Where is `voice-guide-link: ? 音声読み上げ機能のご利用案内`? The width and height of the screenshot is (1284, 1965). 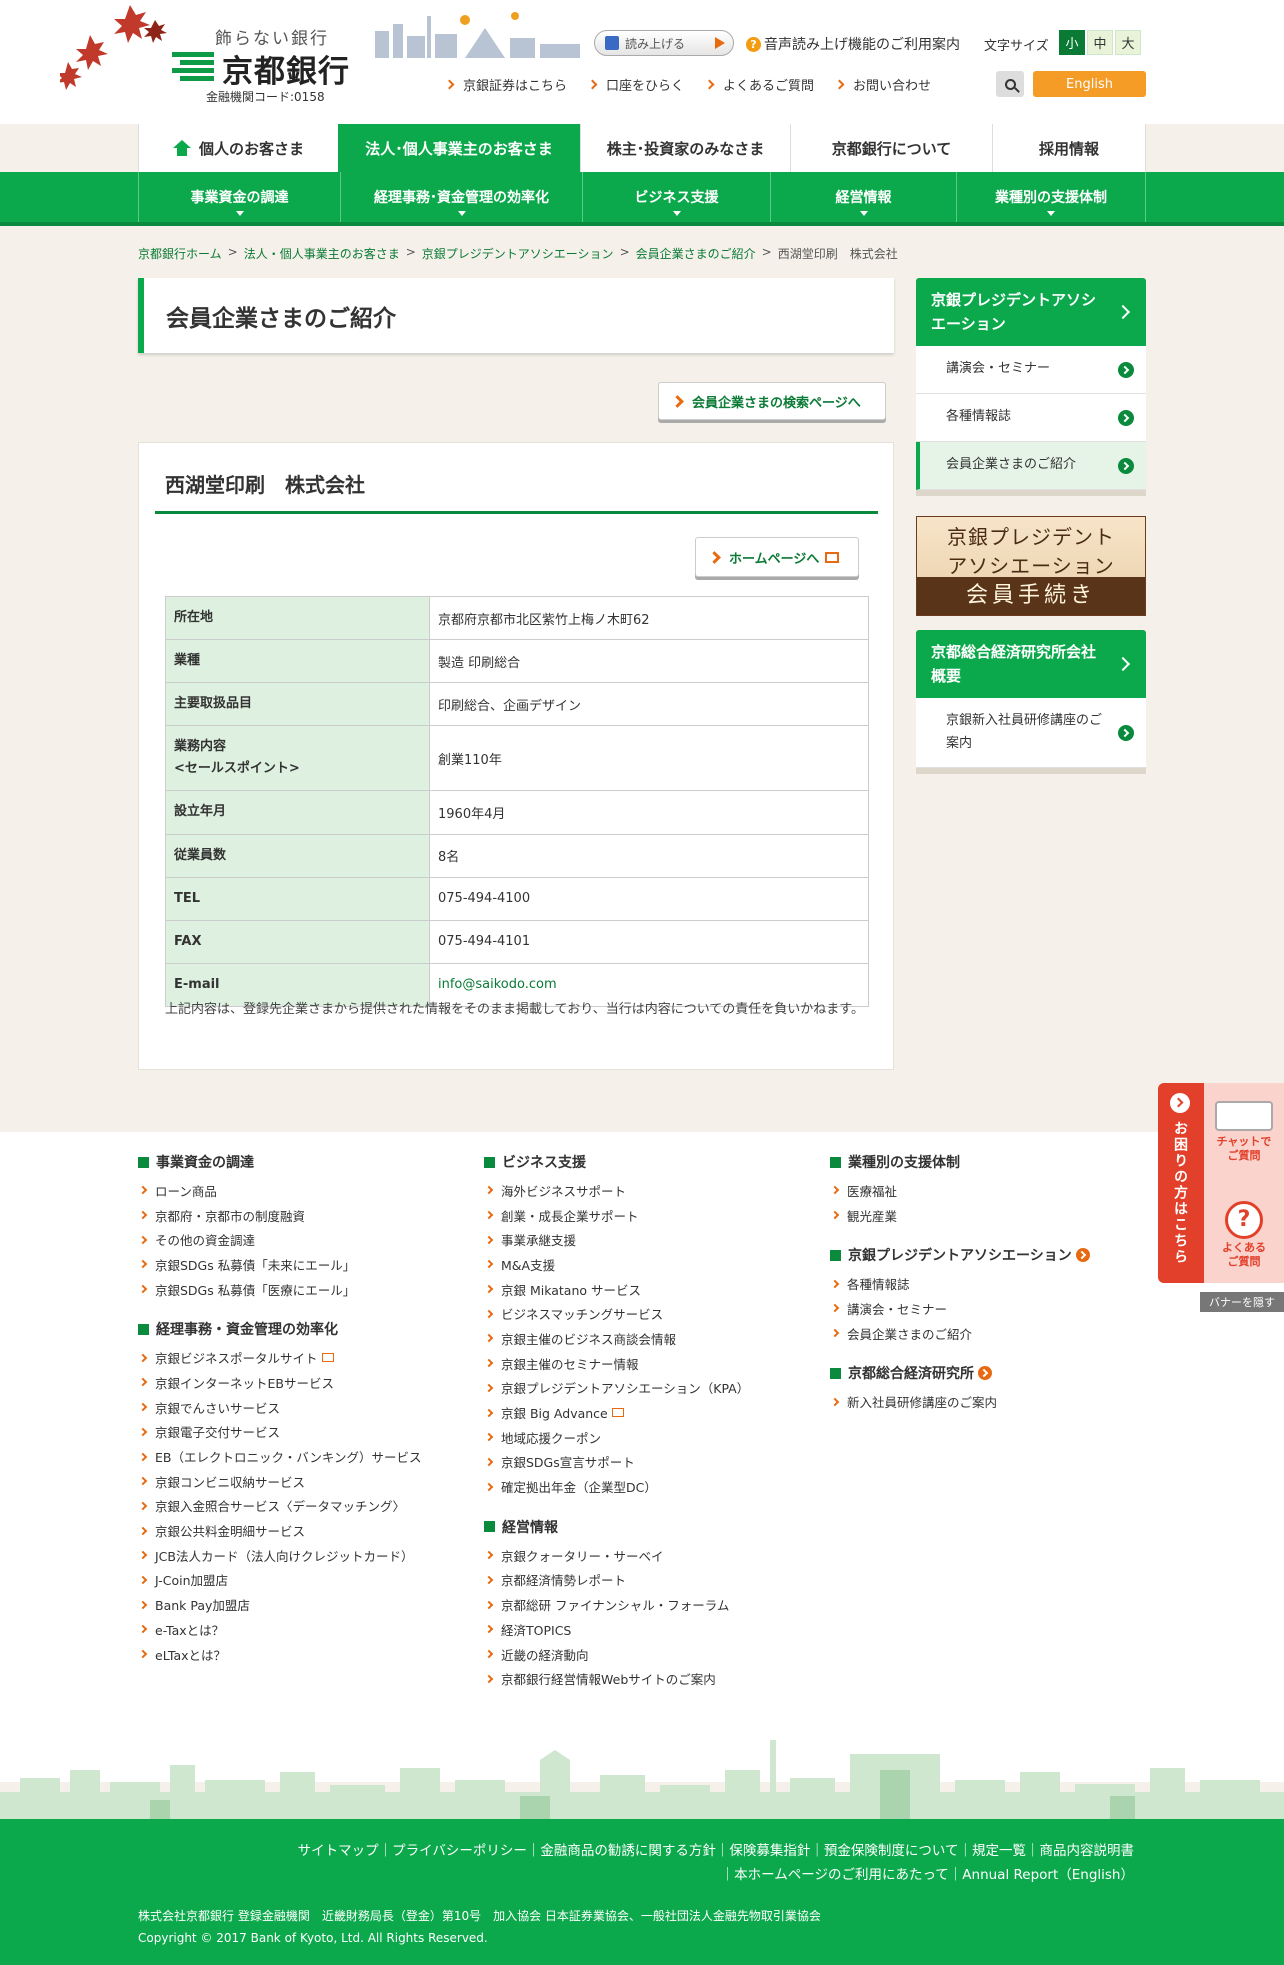
voice-guide-link: ? 音声読み上げ機能のご利用案内 is located at coordinates (853, 44).